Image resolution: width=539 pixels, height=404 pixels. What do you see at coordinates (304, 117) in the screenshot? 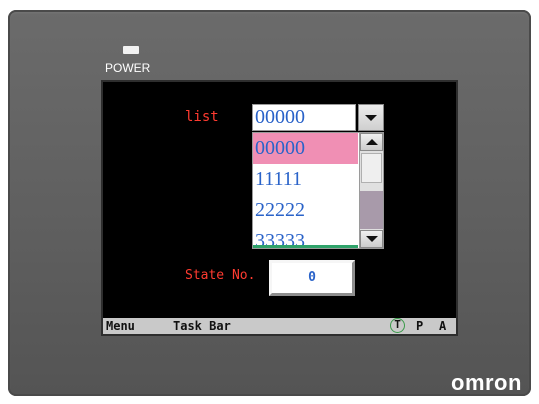
I see `list-combo-field: 00000` at bounding box center [304, 117].